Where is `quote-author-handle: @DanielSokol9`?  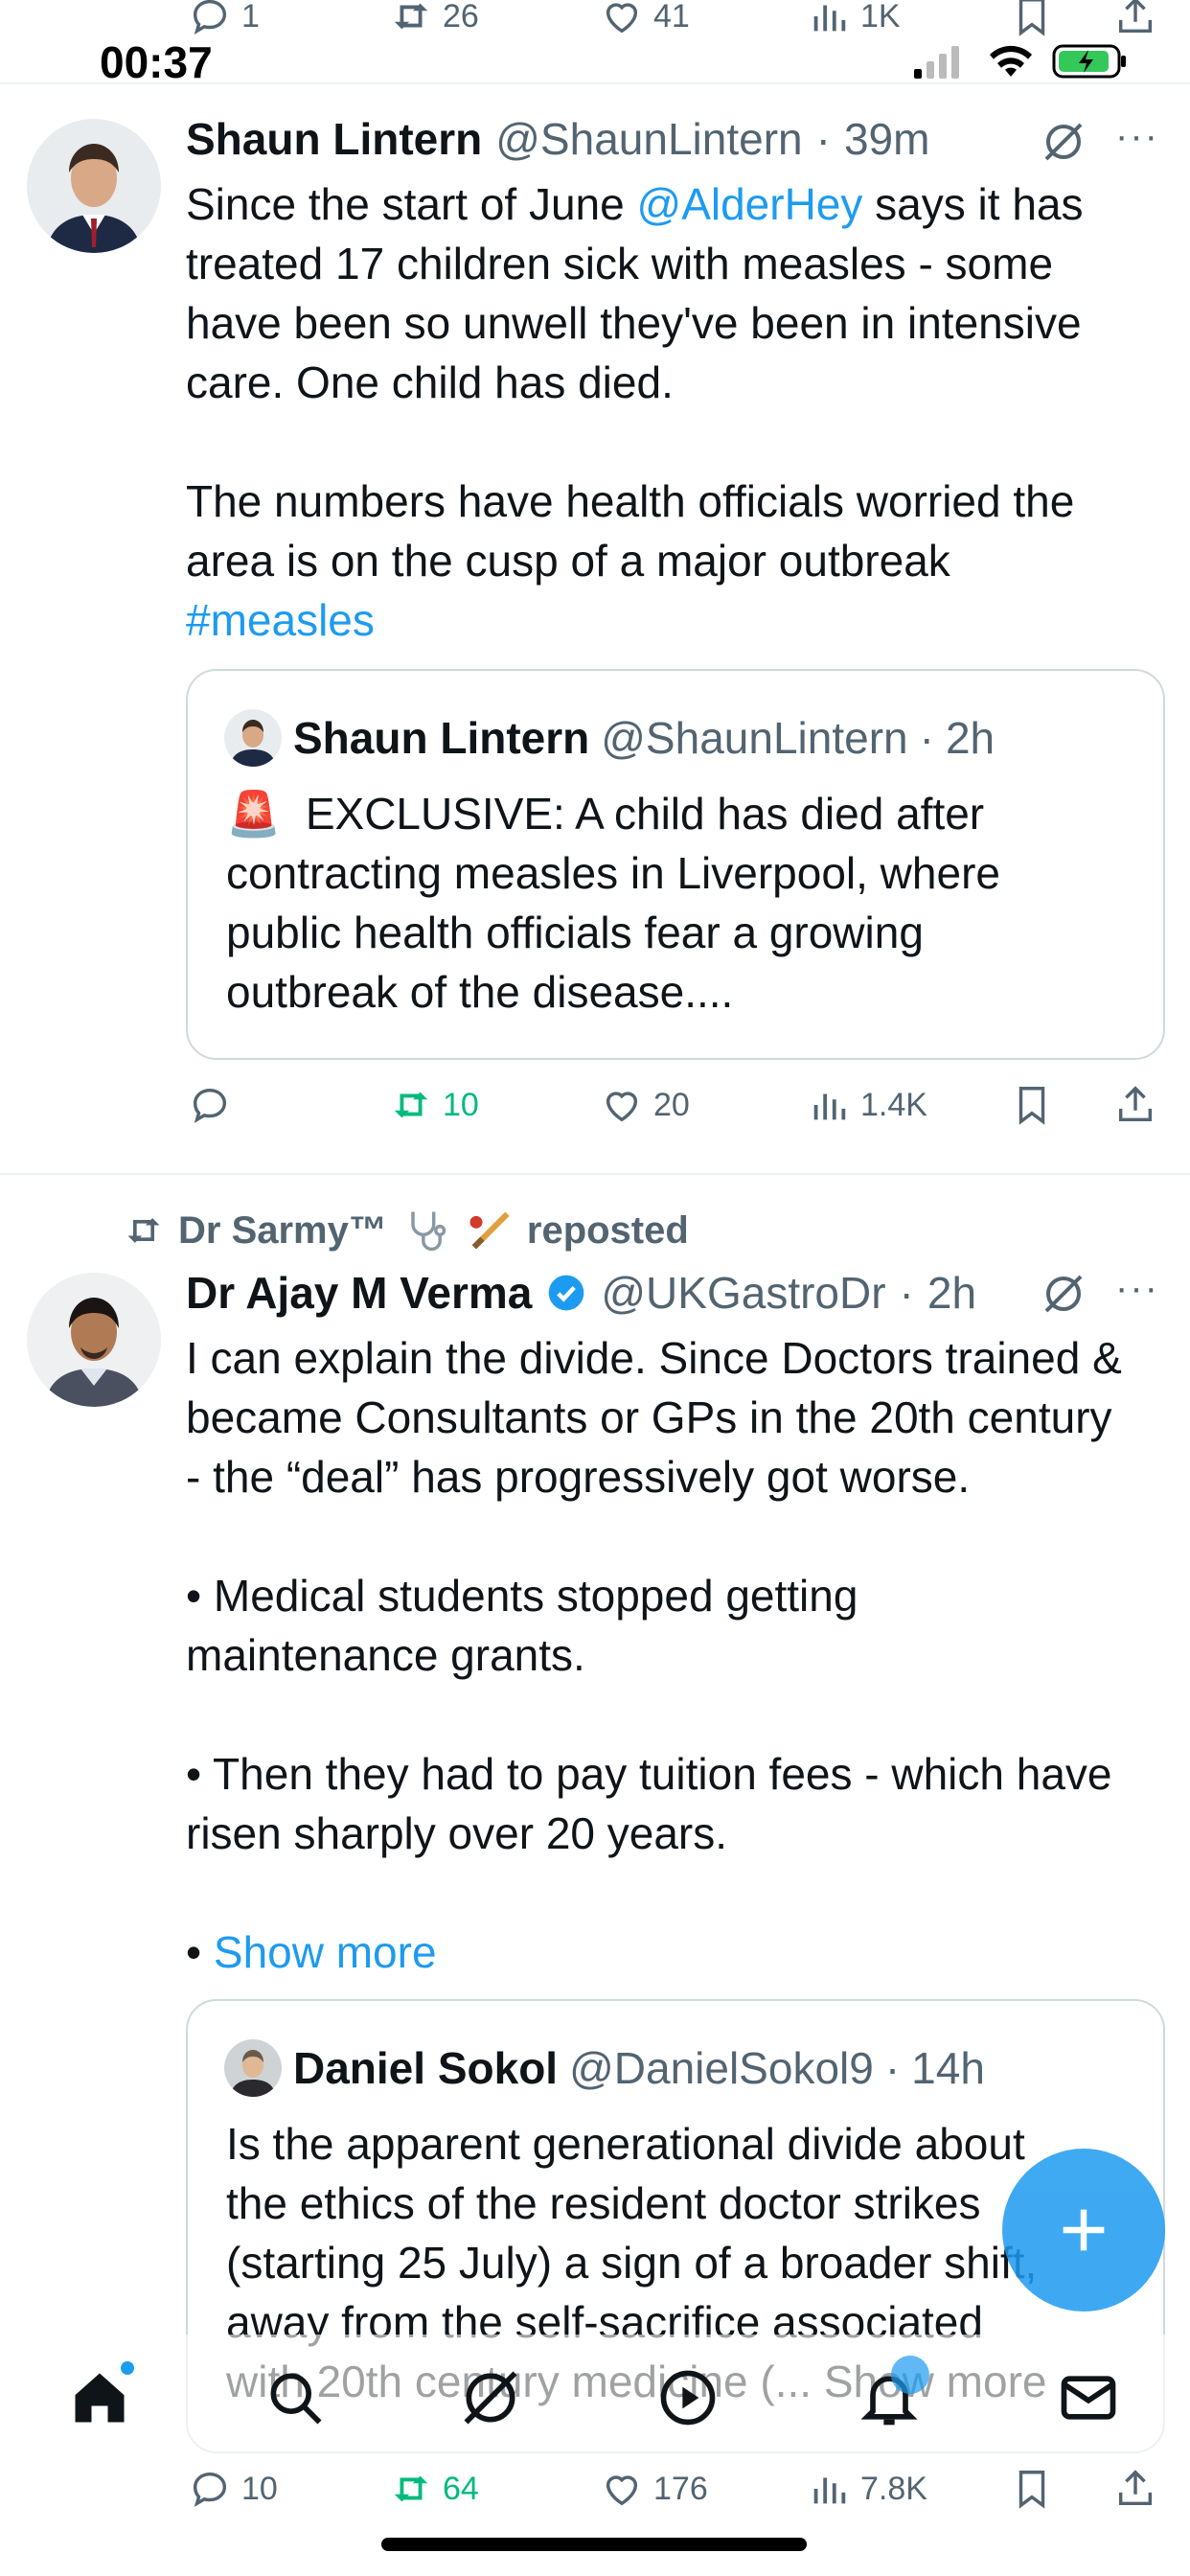
quote-author-handle: @DanielSokol9 is located at coordinates (722, 2068).